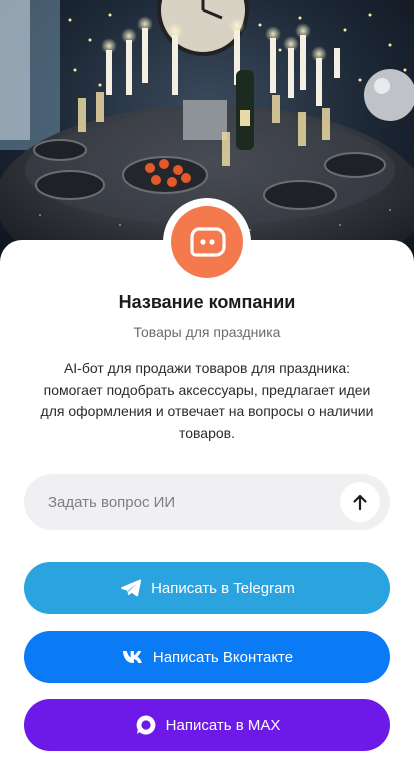 Image resolution: width=414 pixels, height=770 pixels. I want to click on vk-button-label: Написать Вконтакте, so click(223, 657).